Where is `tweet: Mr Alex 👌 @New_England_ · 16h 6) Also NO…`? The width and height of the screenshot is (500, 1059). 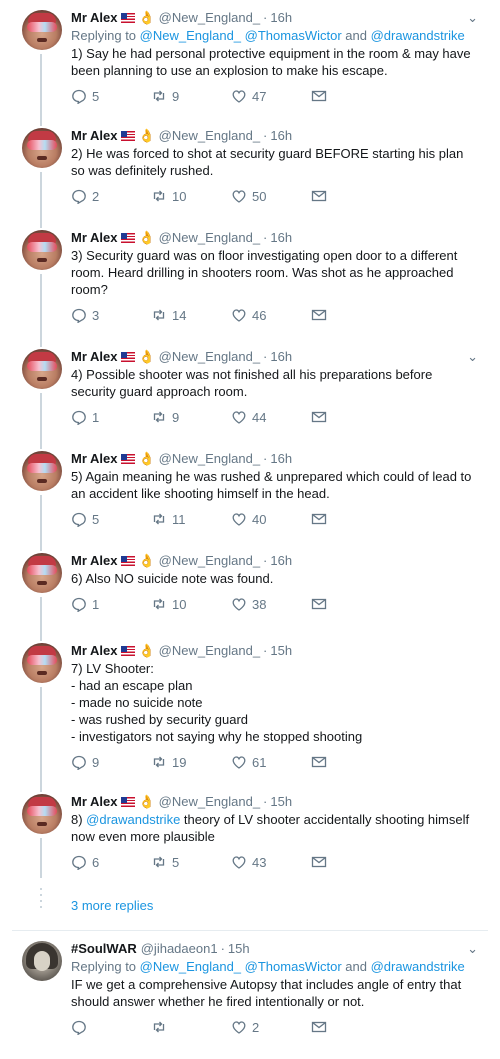 tweet: Mr Alex 👌 @New_England_ · 16h 6) Also NO… is located at coordinates (250, 588).